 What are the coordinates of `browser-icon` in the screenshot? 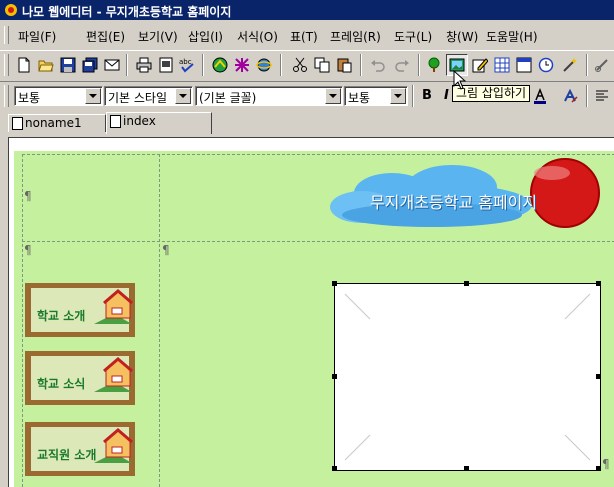 It's located at (264, 65).